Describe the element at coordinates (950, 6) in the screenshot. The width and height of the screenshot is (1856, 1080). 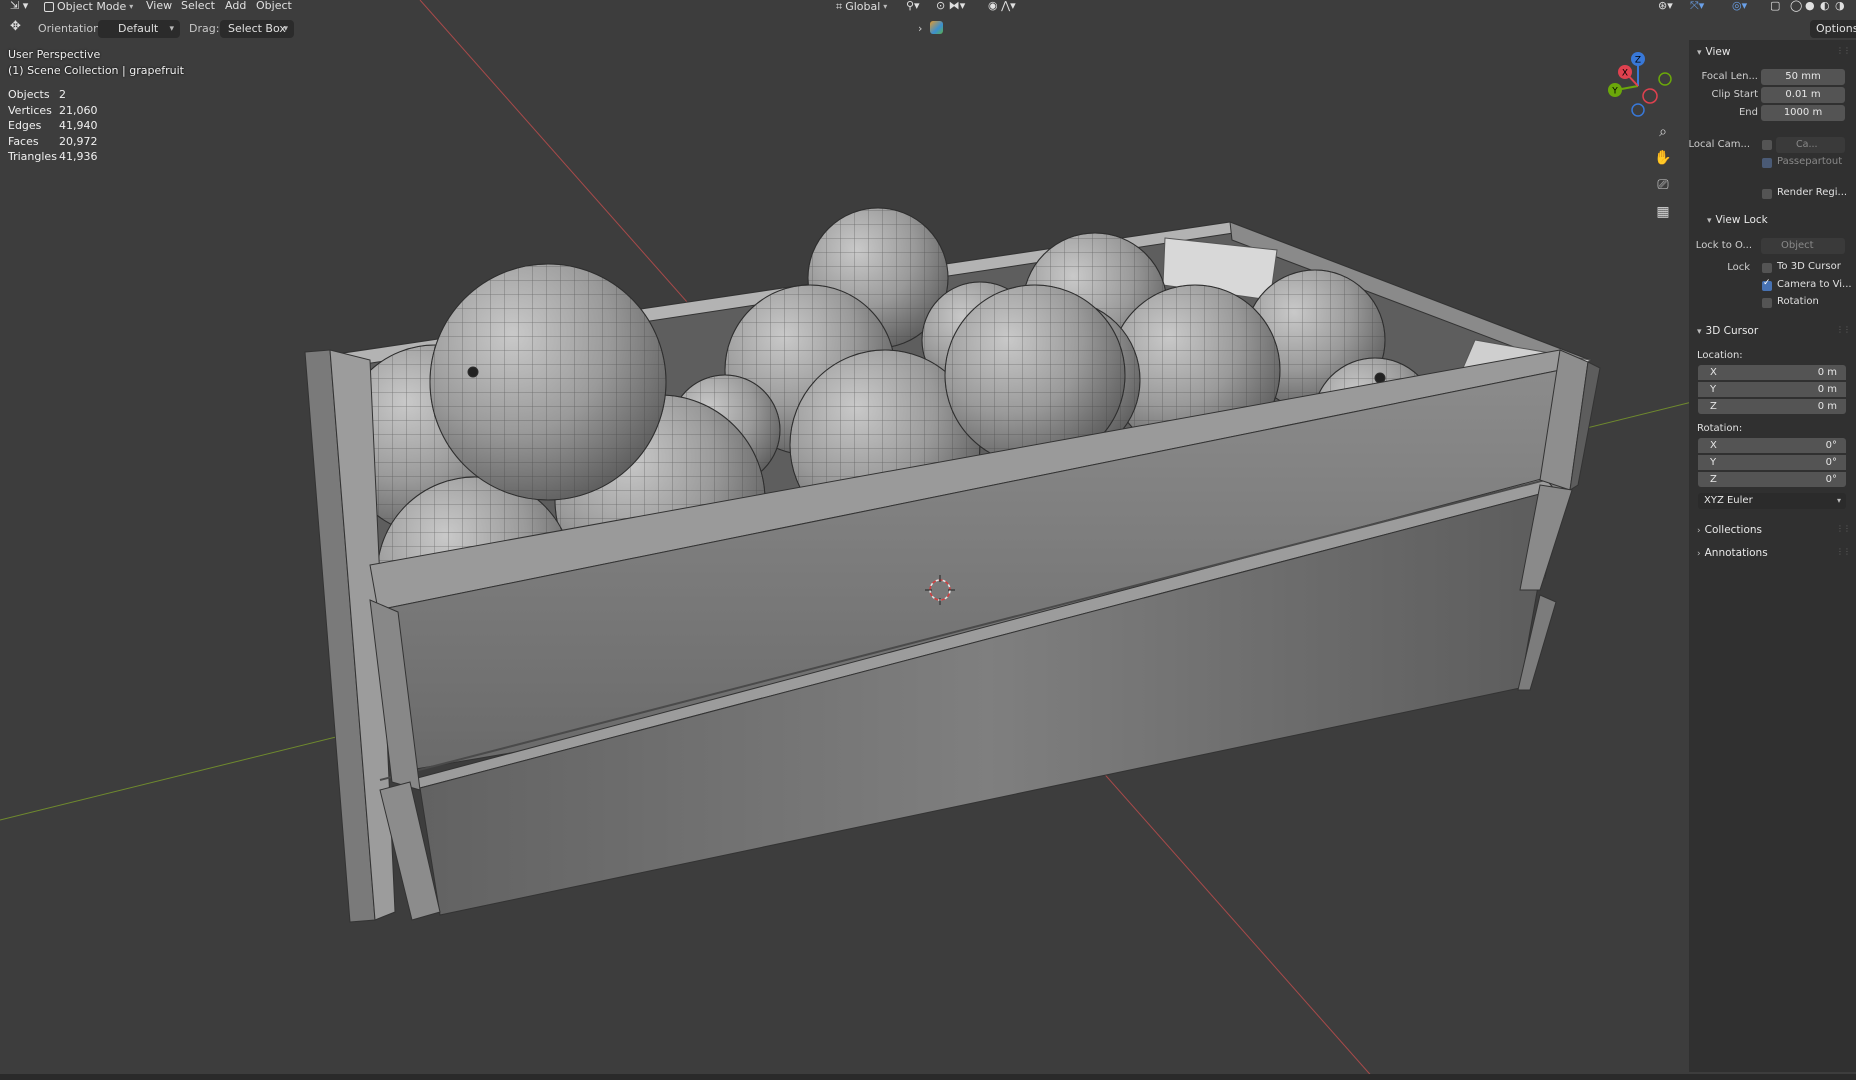
I see `snap-icon: ⊙ ⧓▾` at that location.